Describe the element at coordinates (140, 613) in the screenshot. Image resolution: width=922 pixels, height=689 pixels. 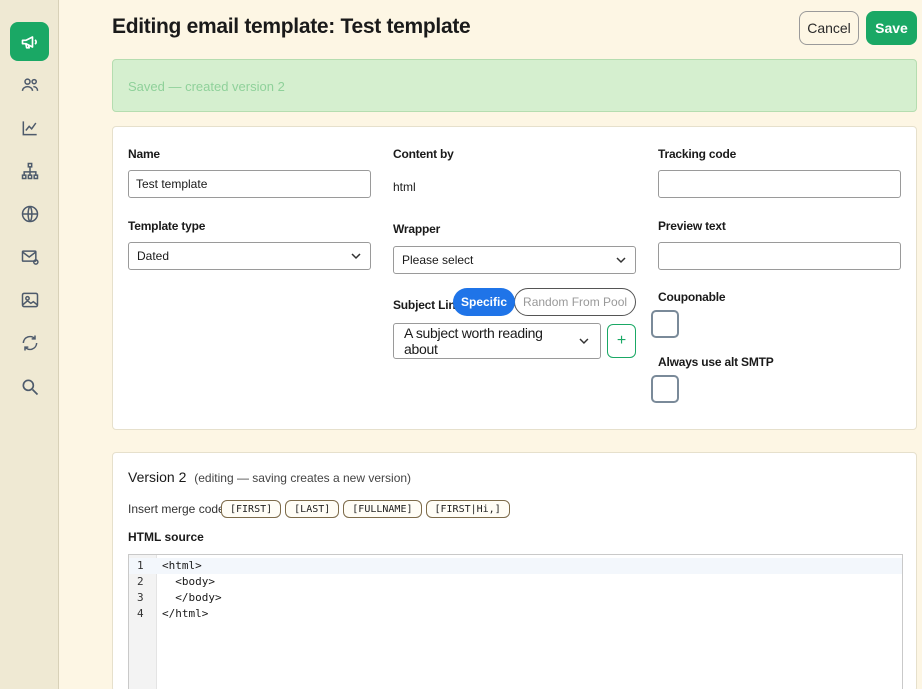
I see `line-number: 4` at that location.